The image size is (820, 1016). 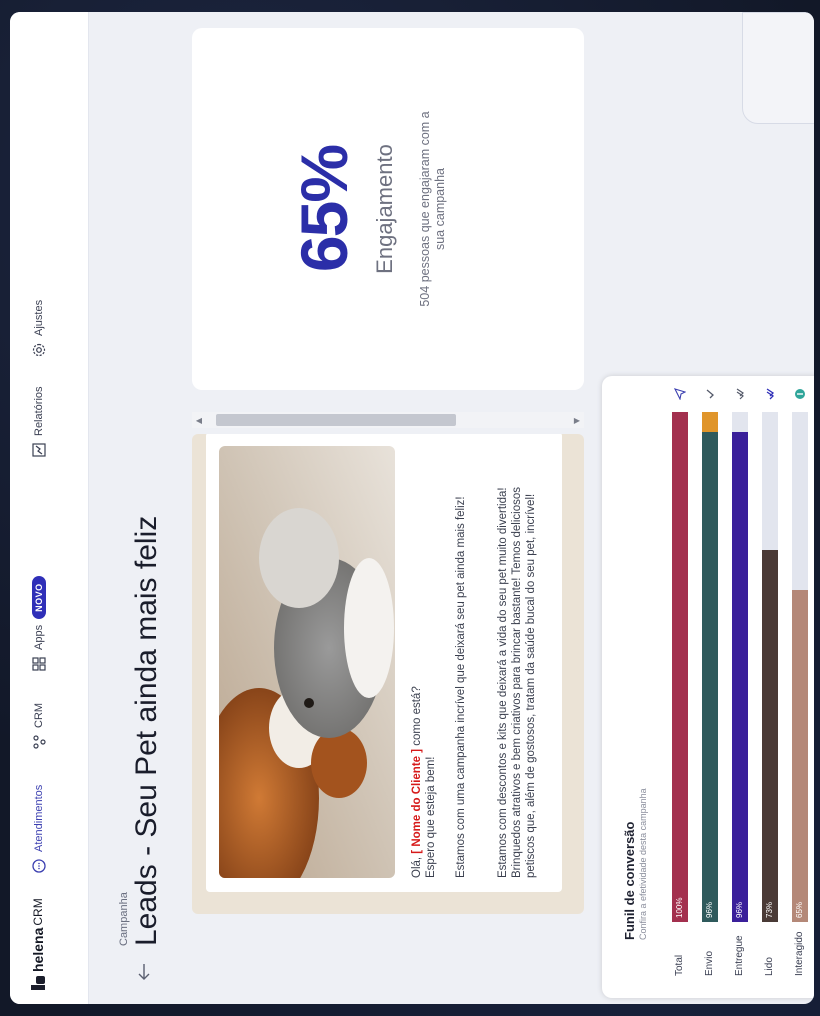 I want to click on page-title: Leads - Seu Pet ainda mais feliz, so click(x=146, y=730).